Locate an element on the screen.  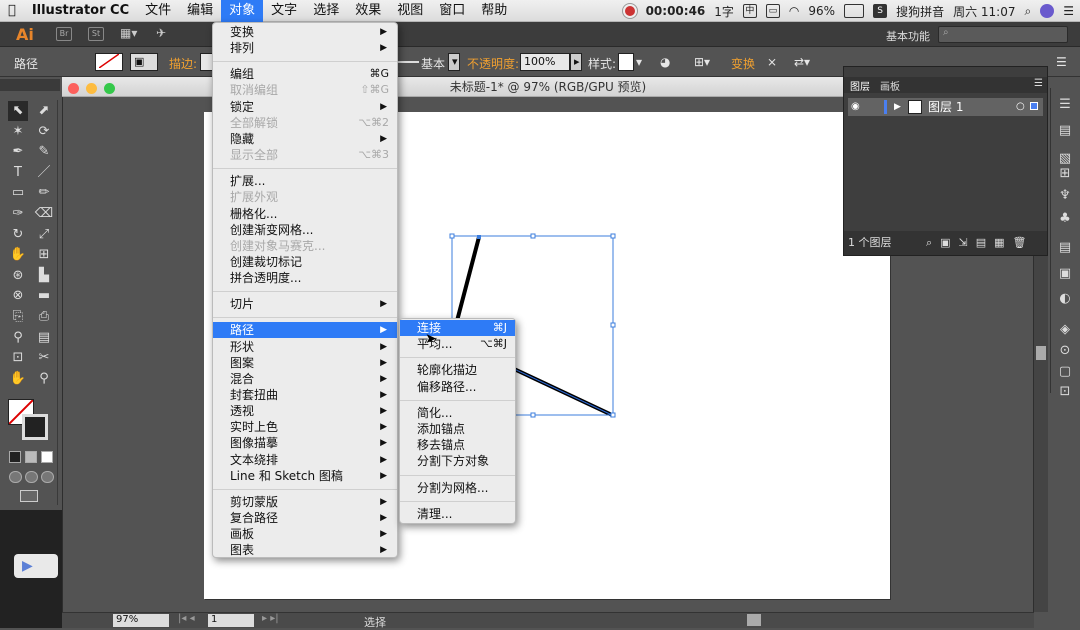
properties-icon: ☰ is located at coordinates (1065, 105).